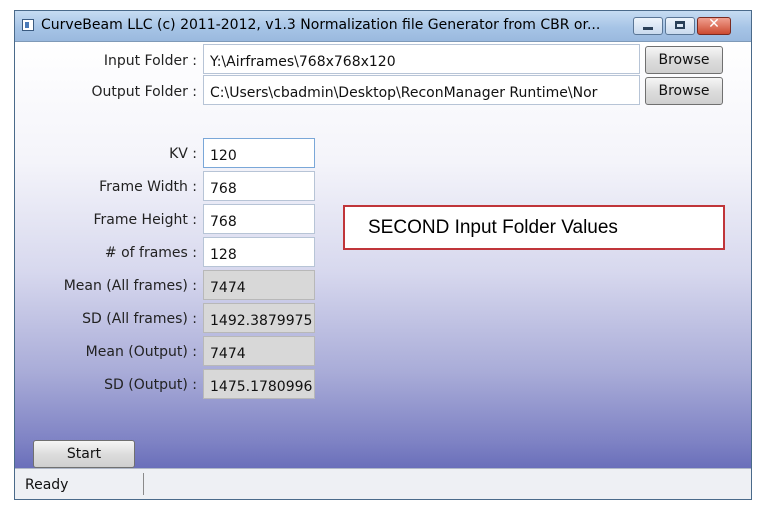 The height and width of the screenshot is (510, 758). I want to click on status-bar: Ready, so click(383, 483).